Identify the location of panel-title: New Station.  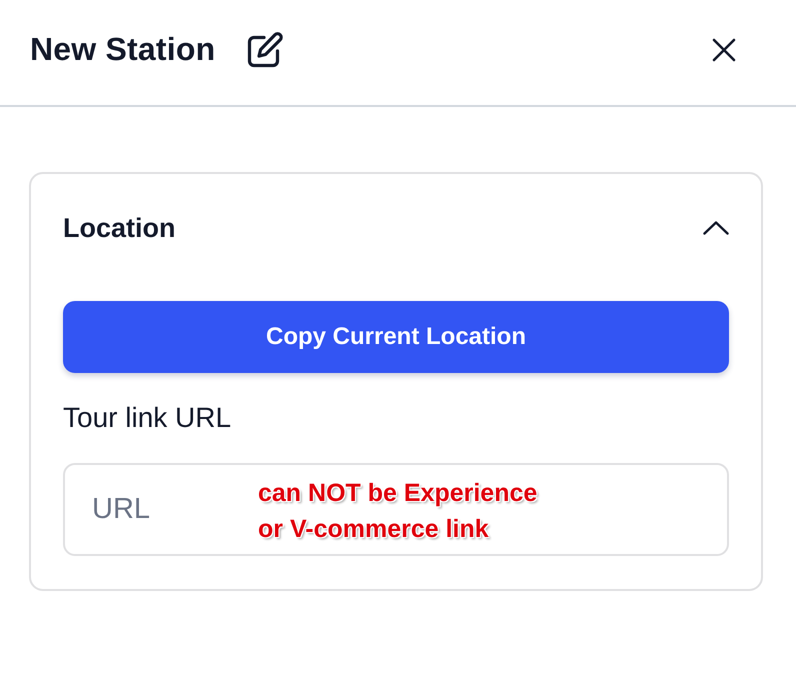
(123, 49).